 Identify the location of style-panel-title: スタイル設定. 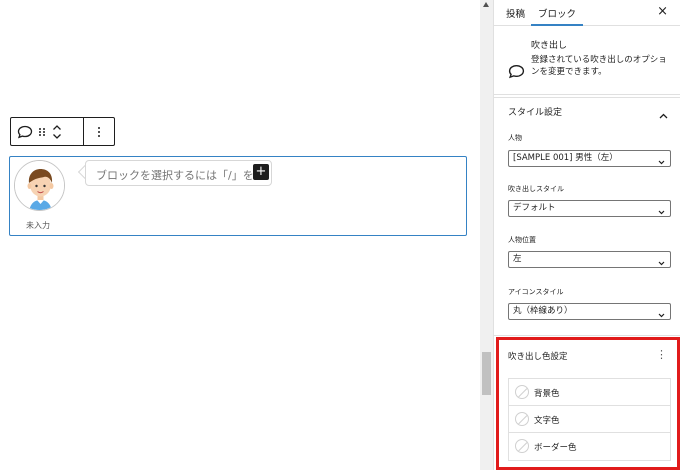
(535, 111).